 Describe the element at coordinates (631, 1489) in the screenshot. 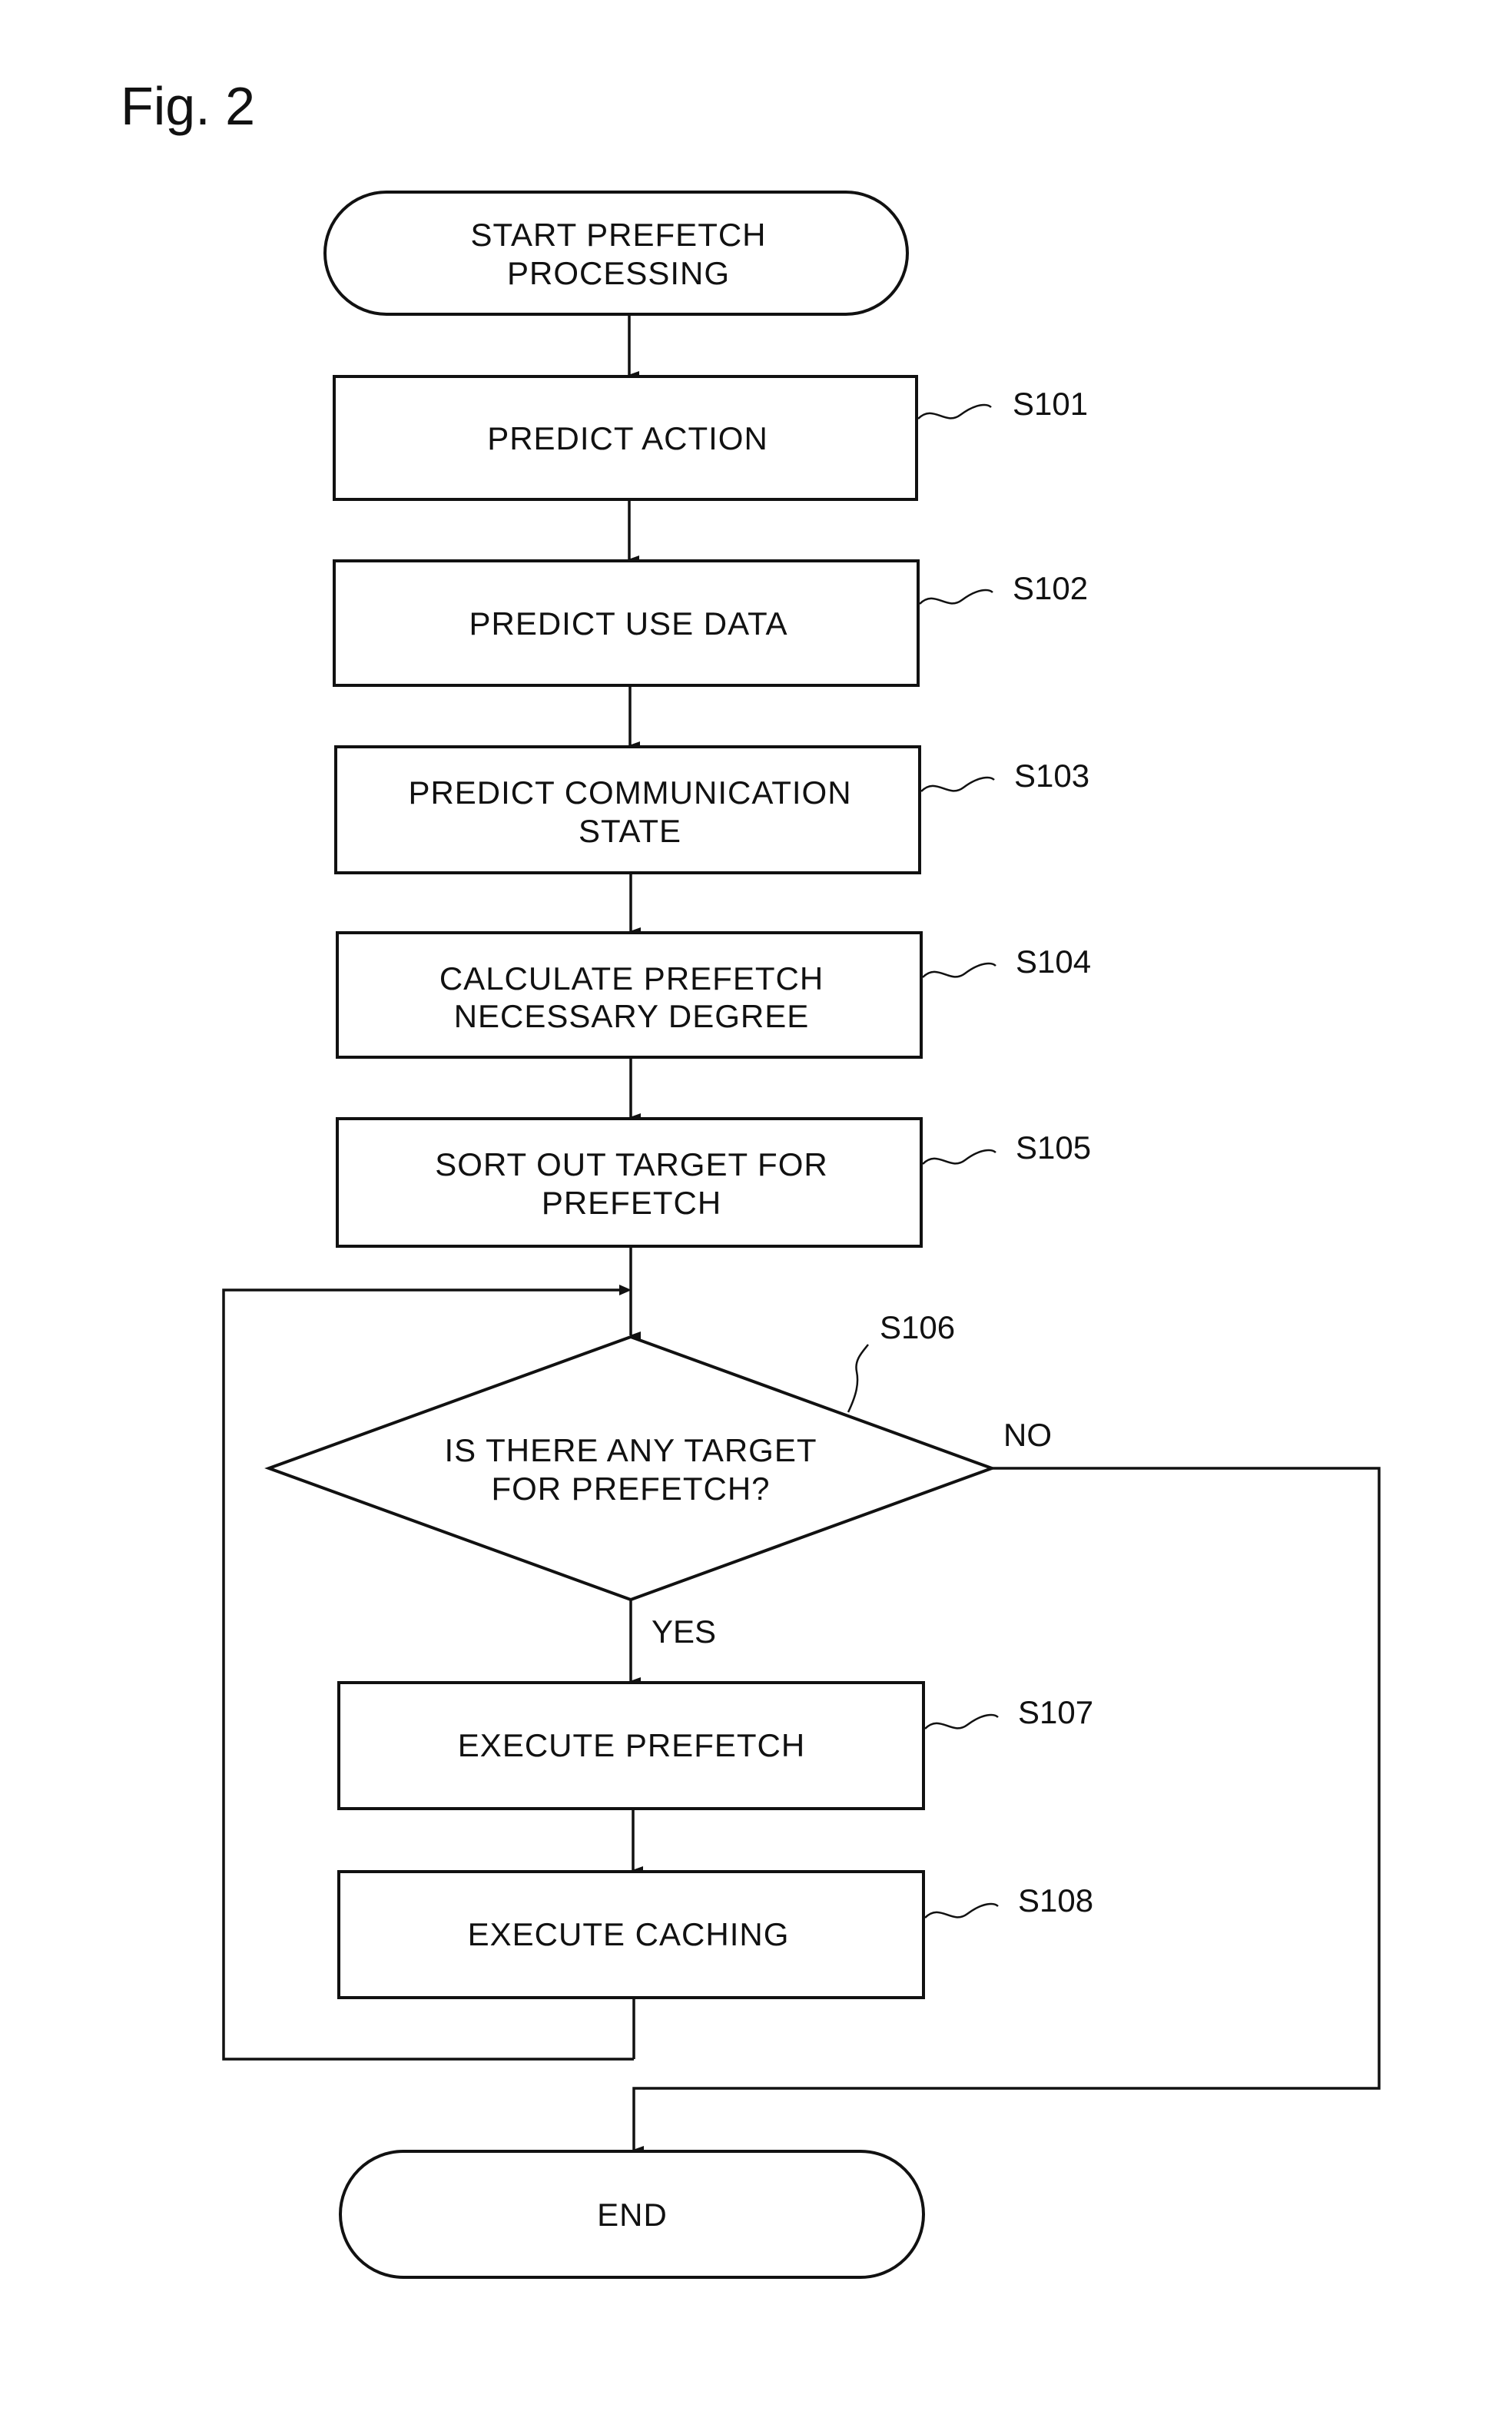

I see `decision-text-line-2: FOR PREFETCH?` at that location.